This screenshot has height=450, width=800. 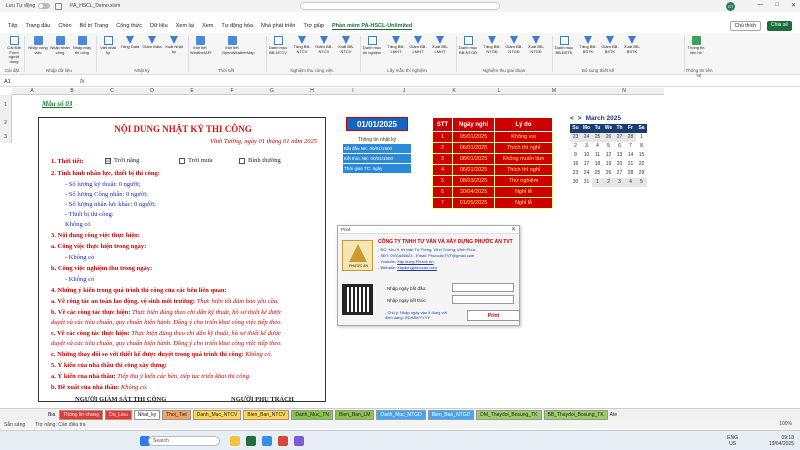 What do you see at coordinates (372, 45) in the screenshot?
I see `ribbon-button: Danh mục thí nghiệm` at bounding box center [372, 45].